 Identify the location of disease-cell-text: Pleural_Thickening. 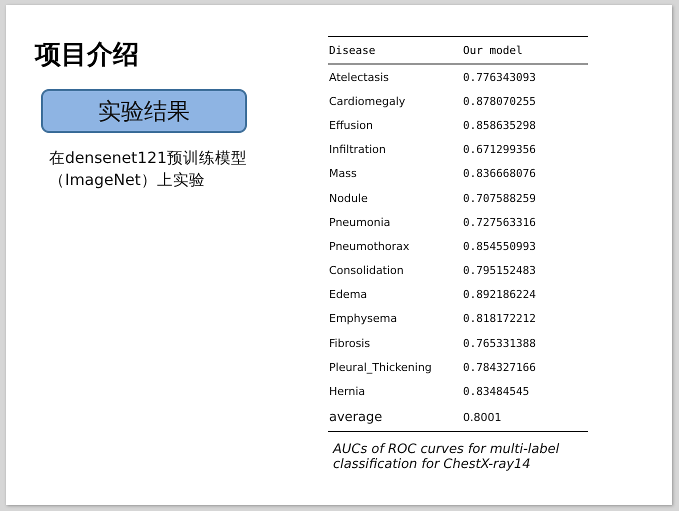
(380, 368).